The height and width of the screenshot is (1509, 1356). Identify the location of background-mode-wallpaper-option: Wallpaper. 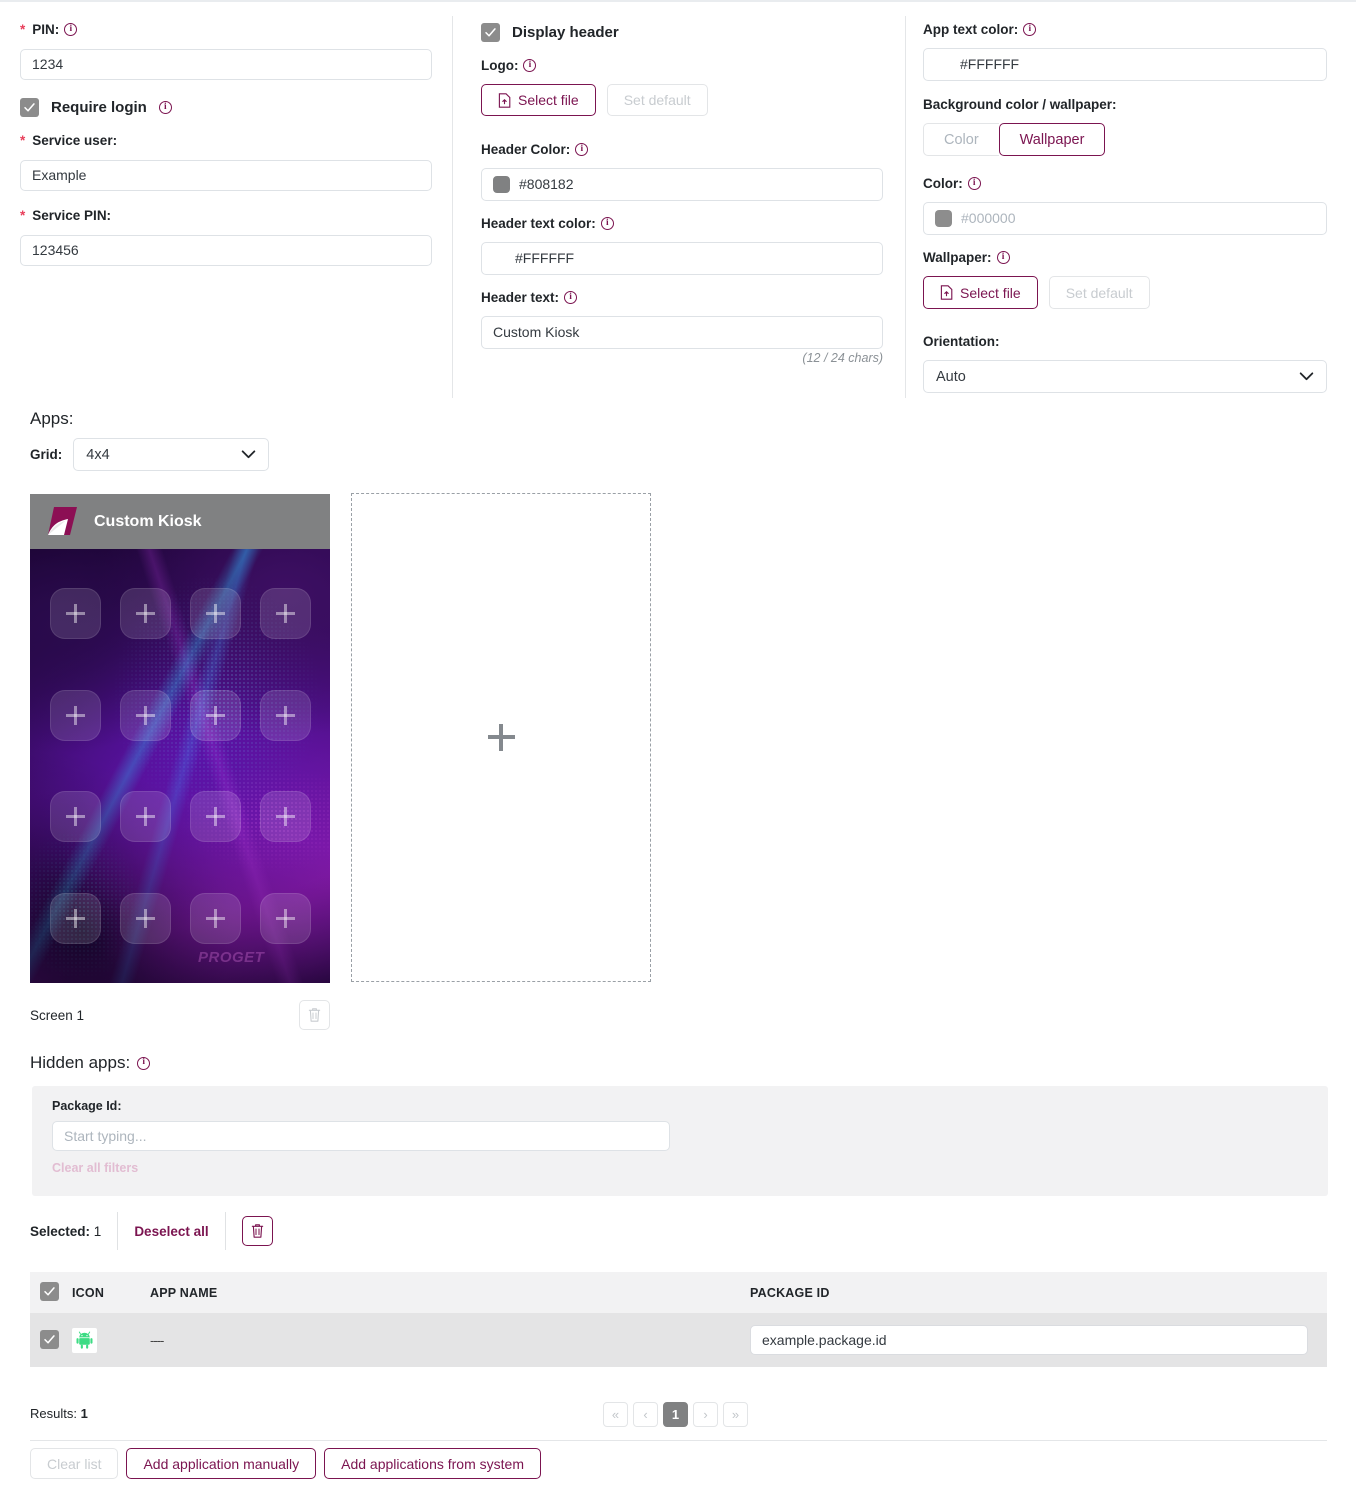
(1052, 139).